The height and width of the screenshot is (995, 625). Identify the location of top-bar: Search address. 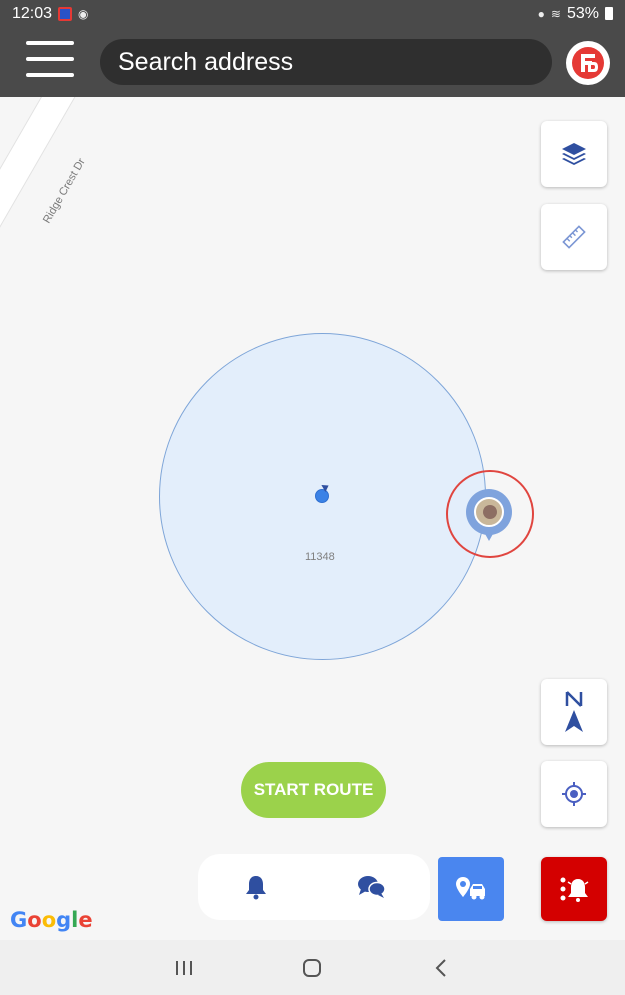
(312, 62).